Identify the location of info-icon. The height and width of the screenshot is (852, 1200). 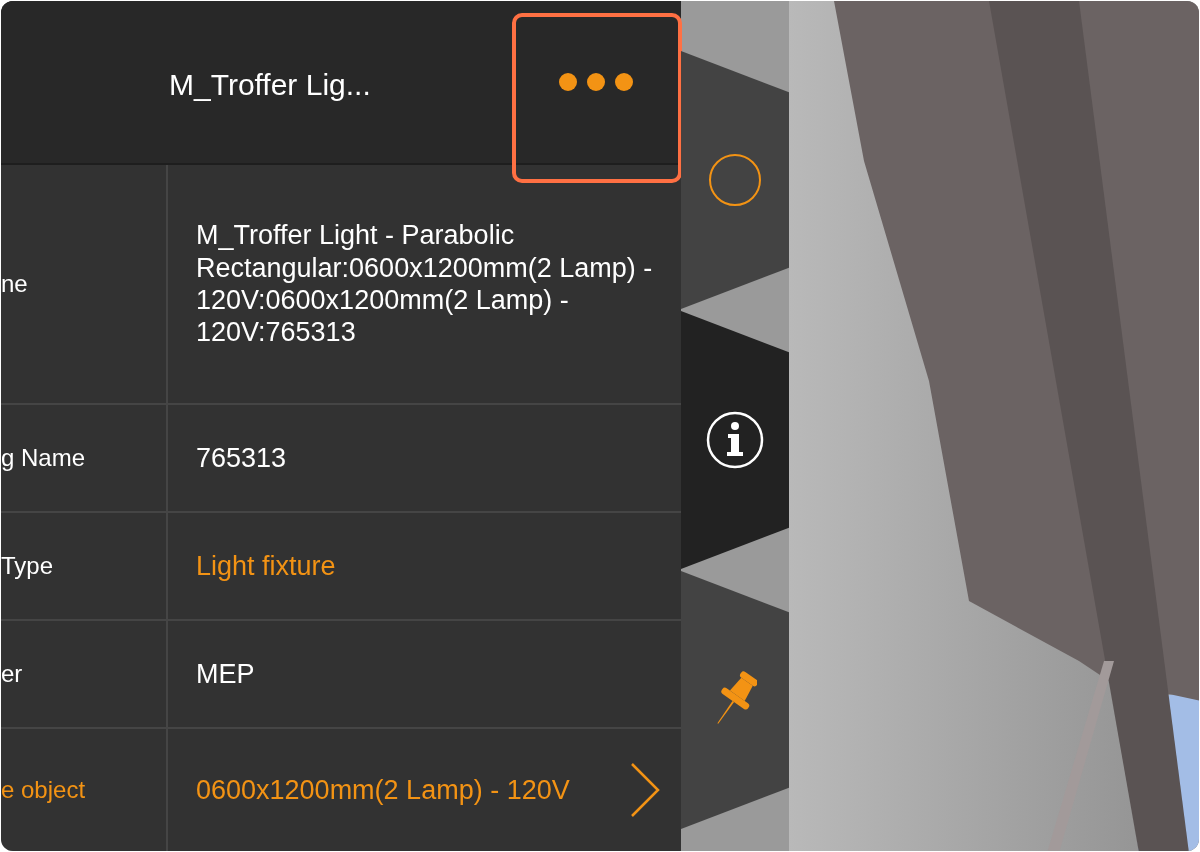
(735, 440).